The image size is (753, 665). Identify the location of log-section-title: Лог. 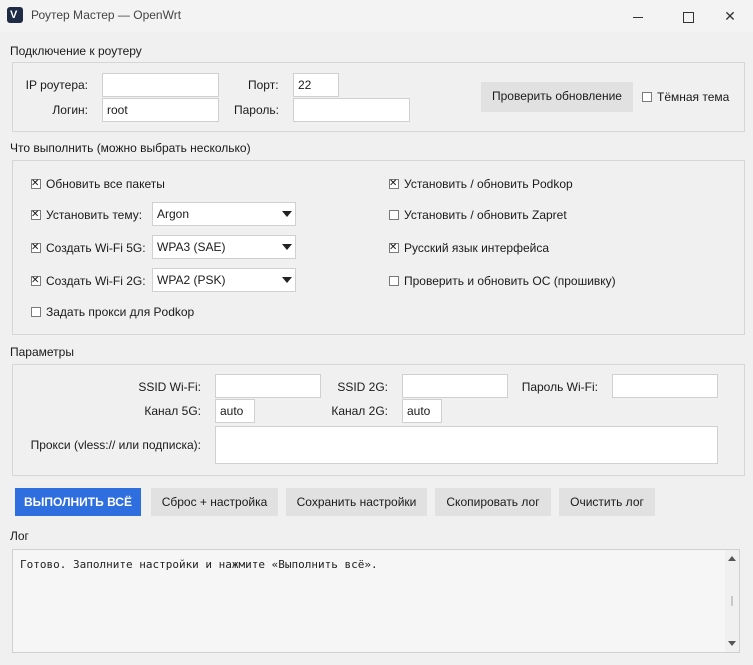
(19, 536).